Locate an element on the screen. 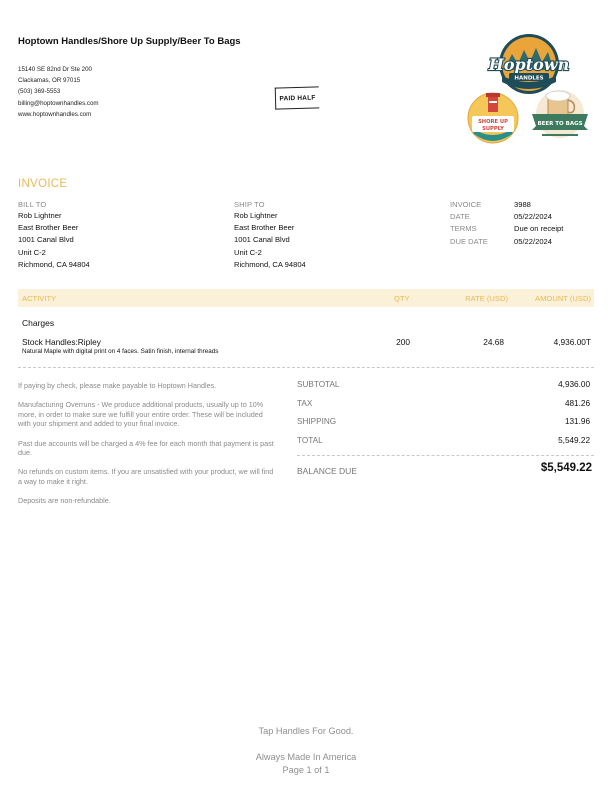 The height and width of the screenshot is (792, 612). svg-text: SHORE UP is located at coordinates (493, 122).